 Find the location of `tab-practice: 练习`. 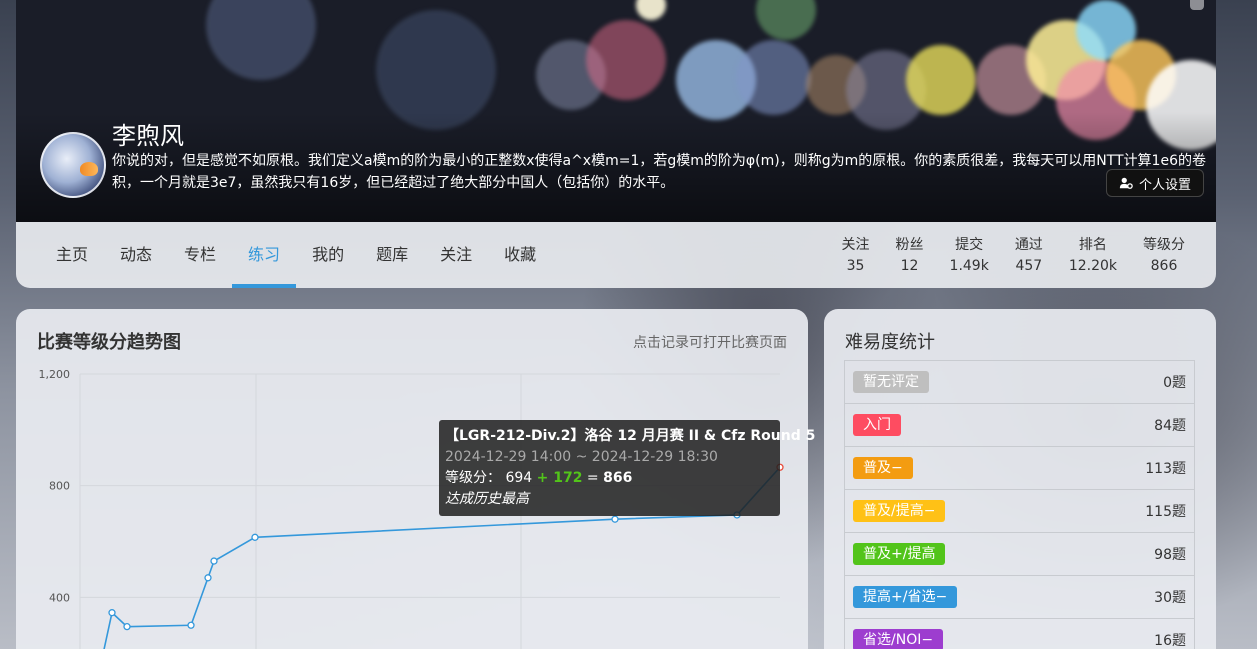

tab-practice: 练习 is located at coordinates (264, 255).